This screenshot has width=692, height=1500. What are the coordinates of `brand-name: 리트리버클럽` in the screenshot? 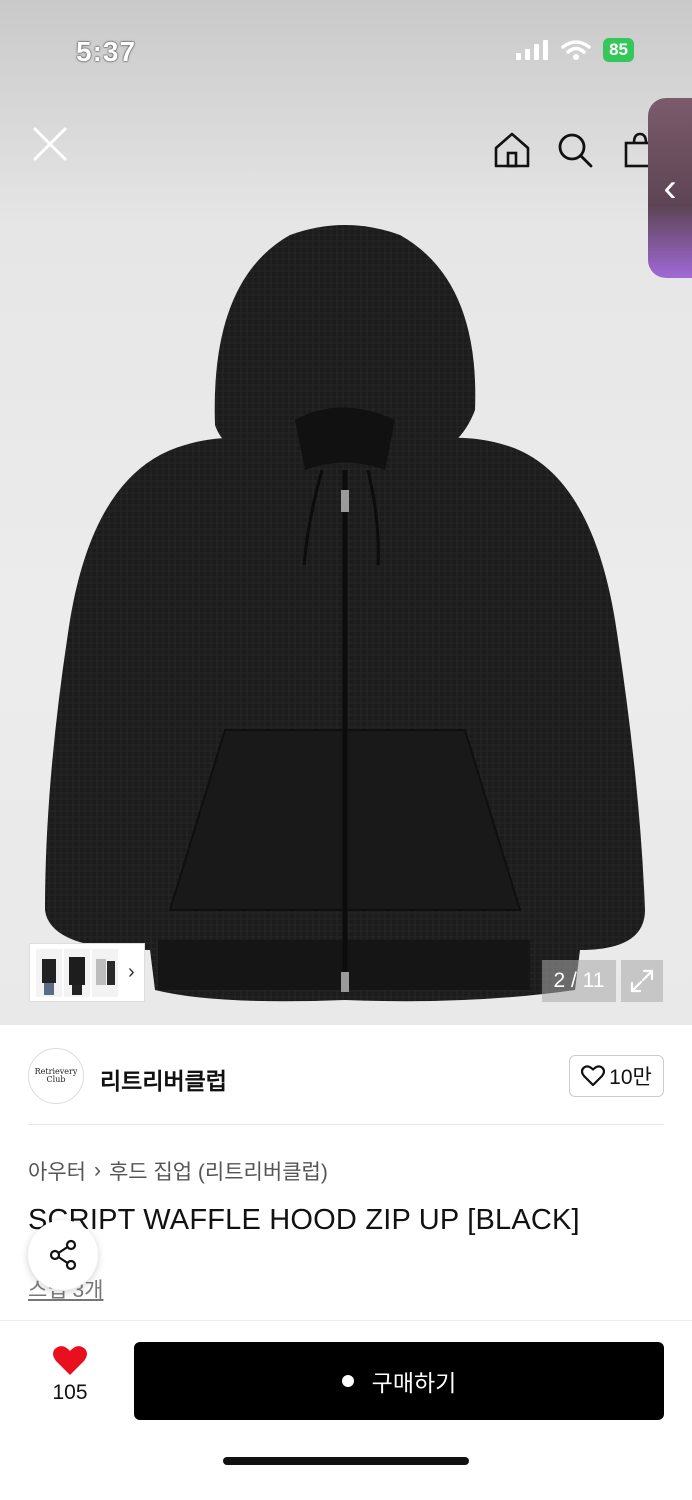 It's located at (163, 1079).